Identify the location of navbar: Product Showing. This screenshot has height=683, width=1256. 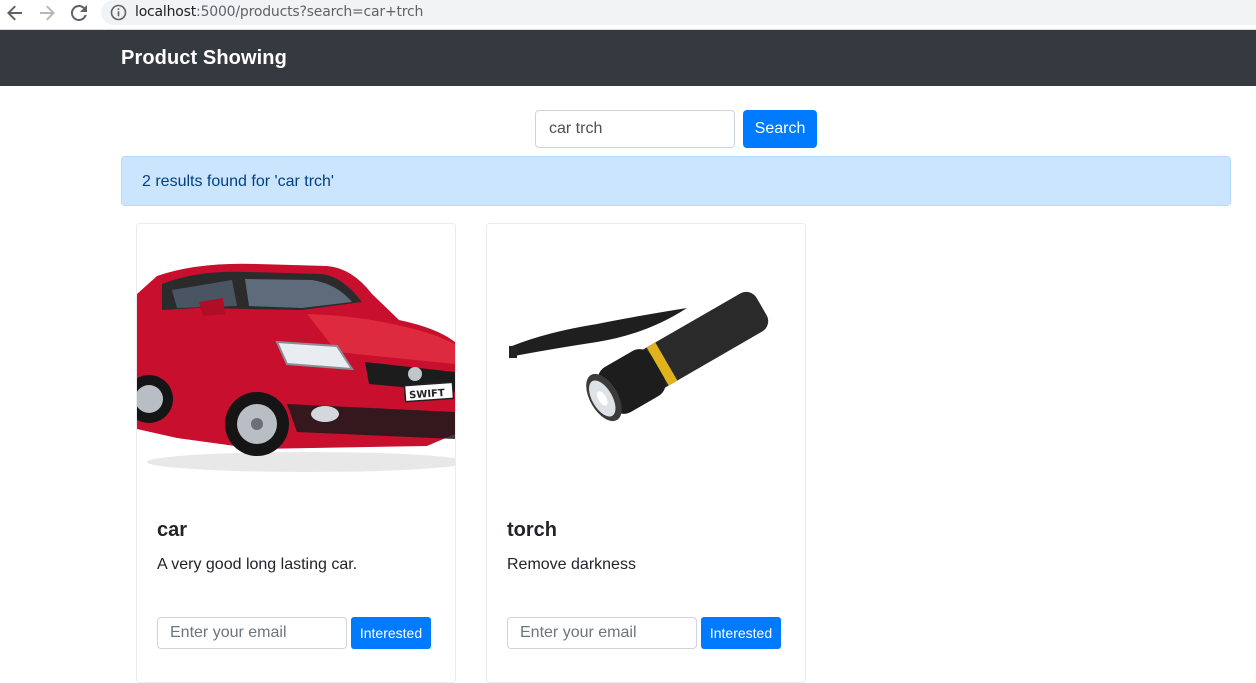
(628, 58).